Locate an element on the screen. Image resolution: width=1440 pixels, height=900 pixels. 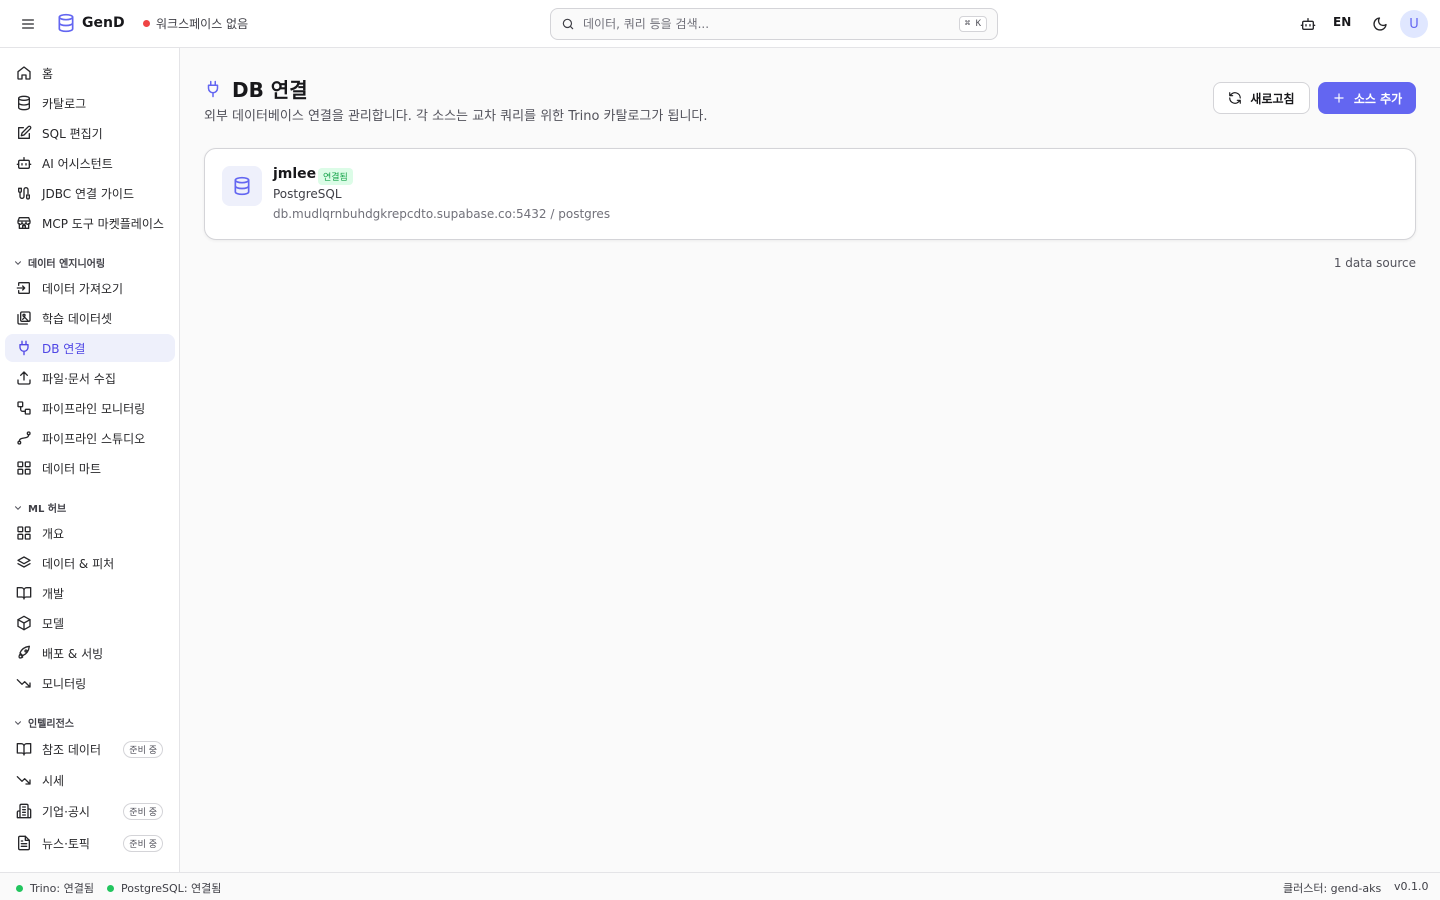
sidebar-item-label: JDBC 연결 가이드 is located at coordinates (88, 193).